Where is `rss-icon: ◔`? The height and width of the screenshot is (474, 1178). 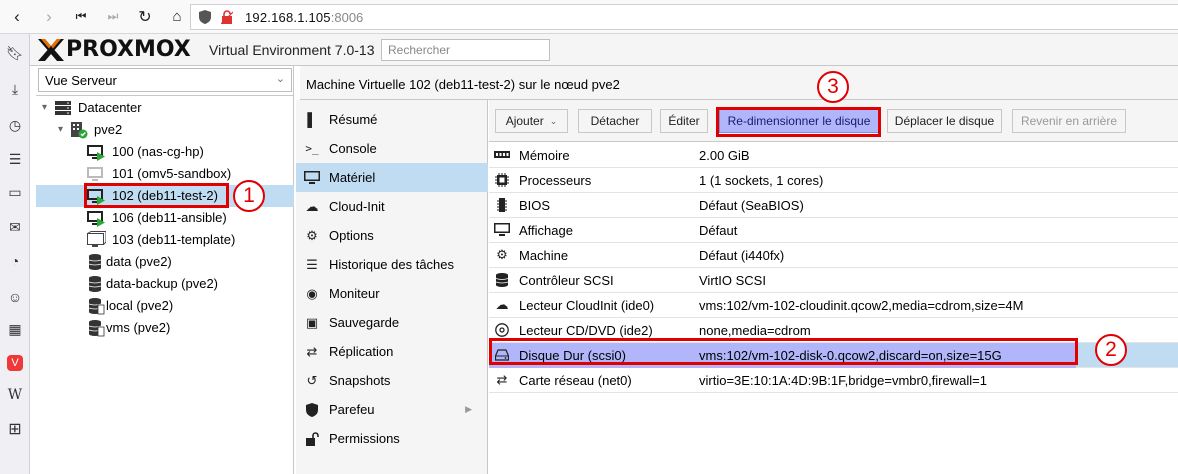
rss-icon: ◔ is located at coordinates (15, 261).